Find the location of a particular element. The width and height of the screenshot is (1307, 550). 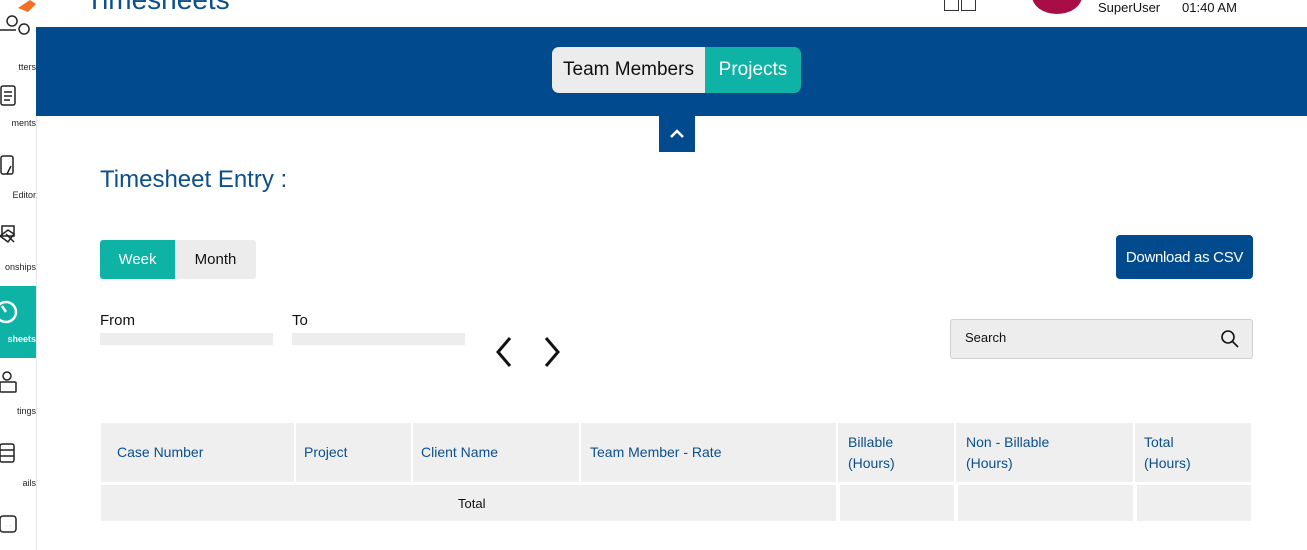

section-title: Timesheet Entry : is located at coordinates (194, 179).